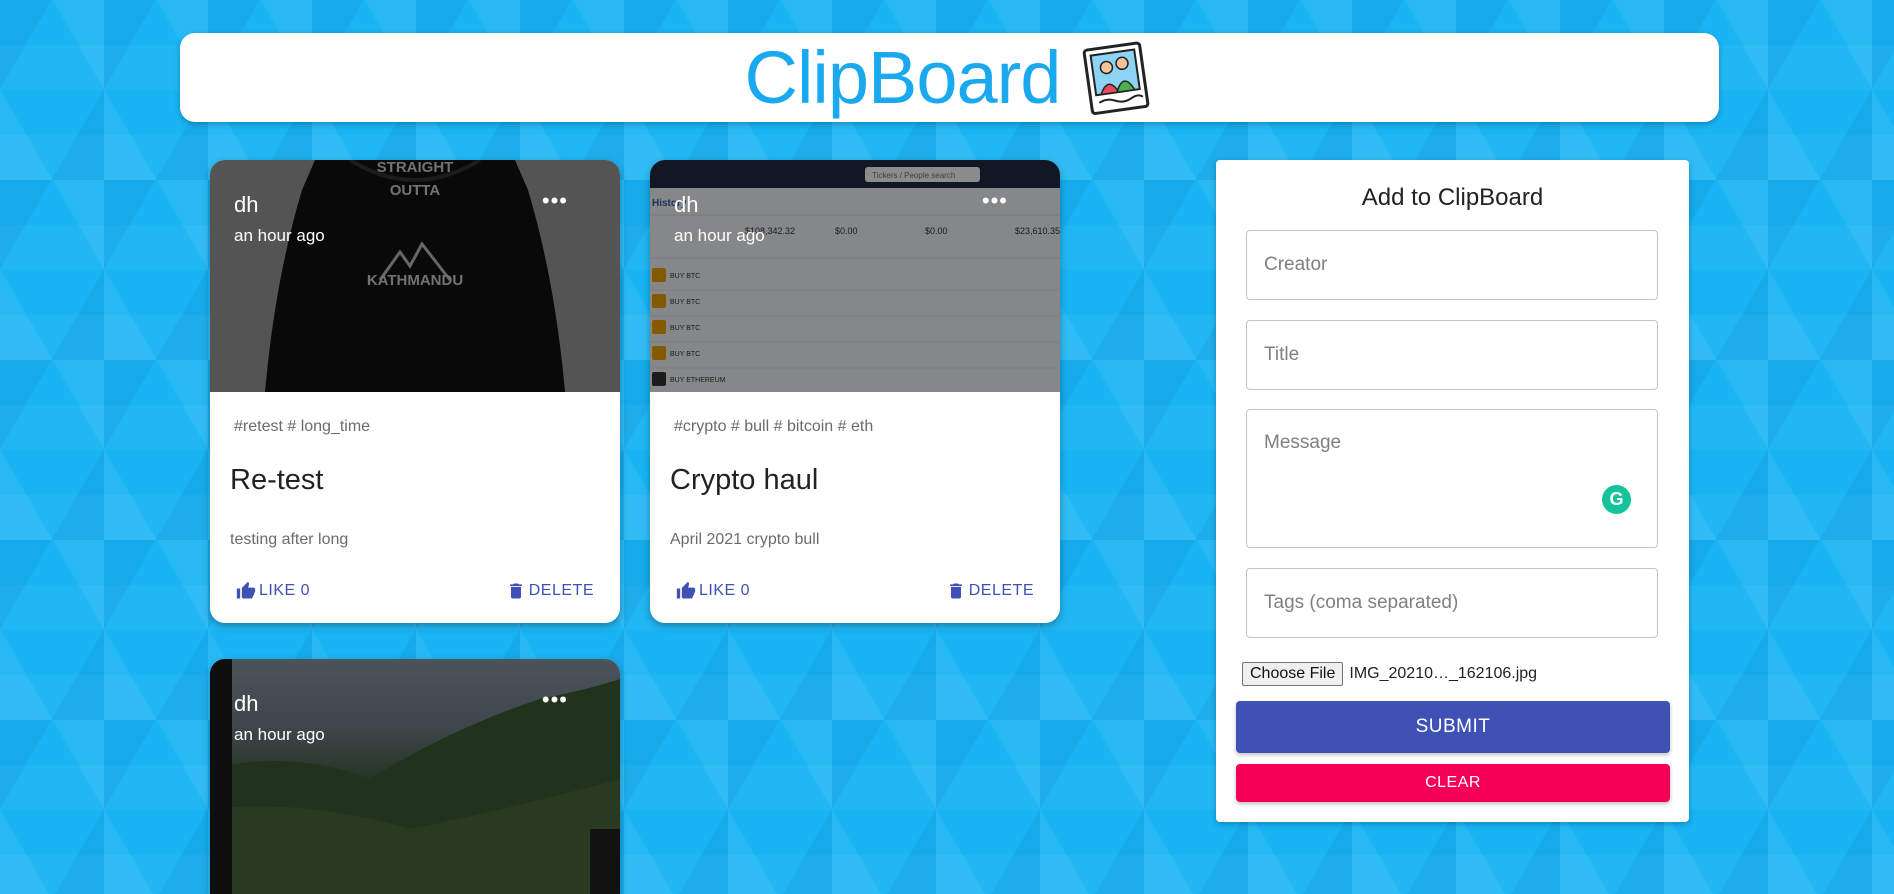  I want to click on grammarly-icon: G, so click(1616, 499).